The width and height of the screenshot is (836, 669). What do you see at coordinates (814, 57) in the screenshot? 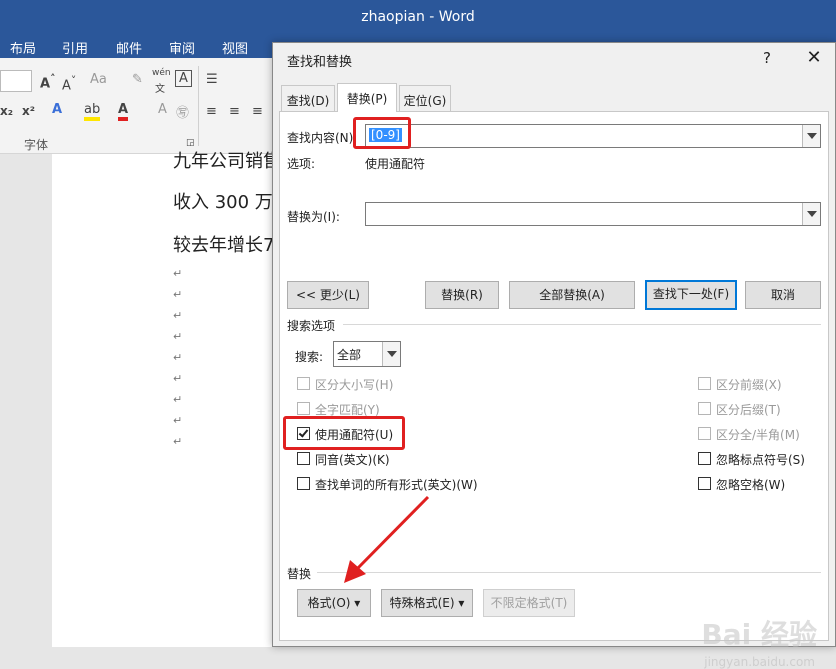
I see `close-icon: ✕` at bounding box center [814, 57].